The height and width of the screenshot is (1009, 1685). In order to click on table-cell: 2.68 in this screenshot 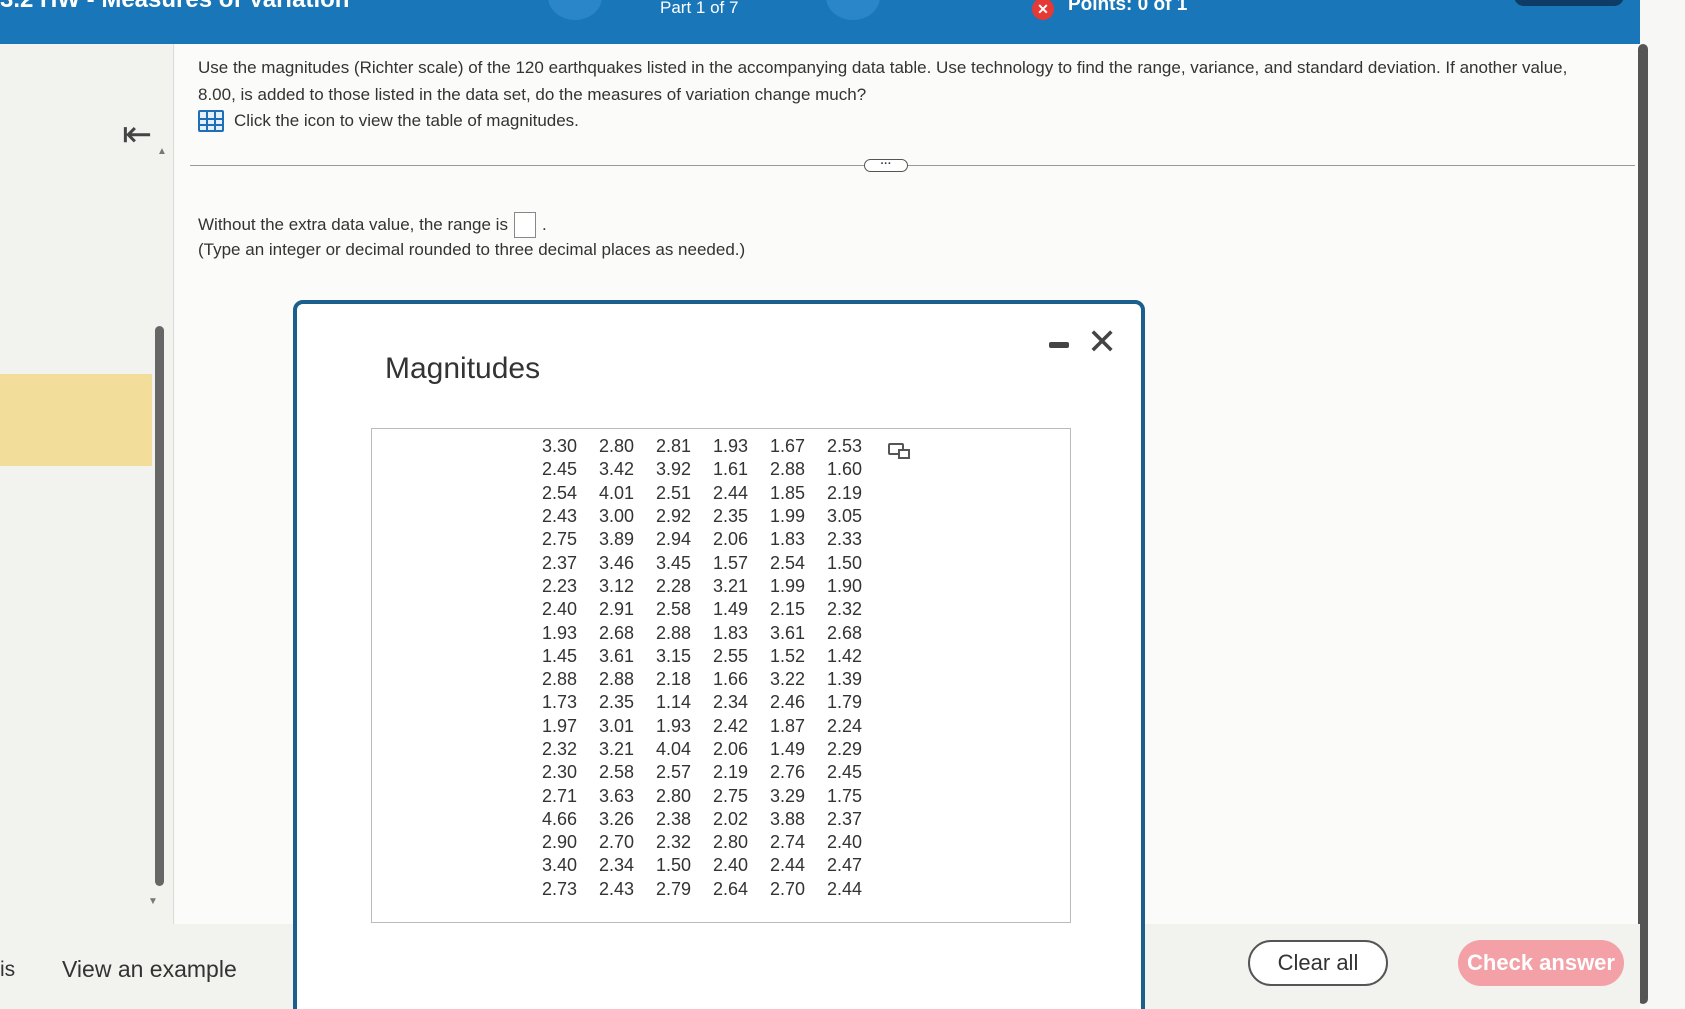, I will do `click(845, 632)`.